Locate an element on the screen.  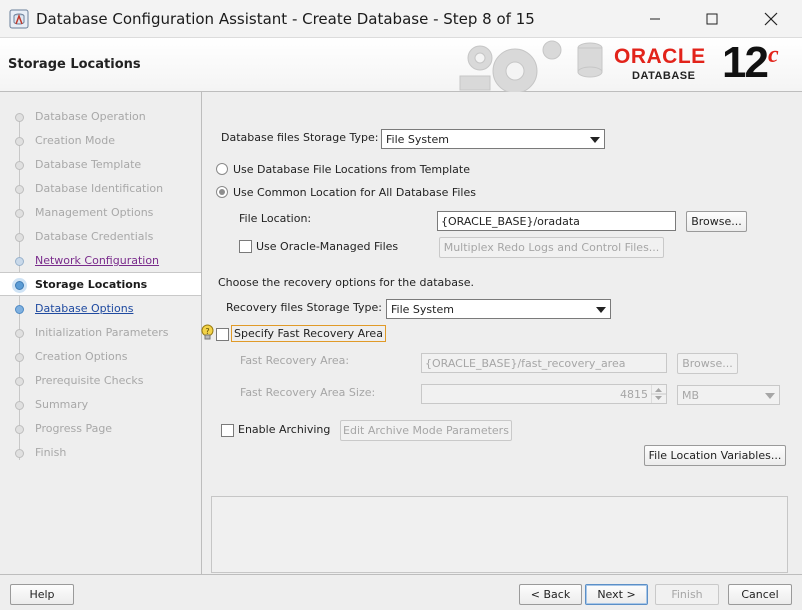
db-storage-type-select: File System is located at coordinates (493, 139).